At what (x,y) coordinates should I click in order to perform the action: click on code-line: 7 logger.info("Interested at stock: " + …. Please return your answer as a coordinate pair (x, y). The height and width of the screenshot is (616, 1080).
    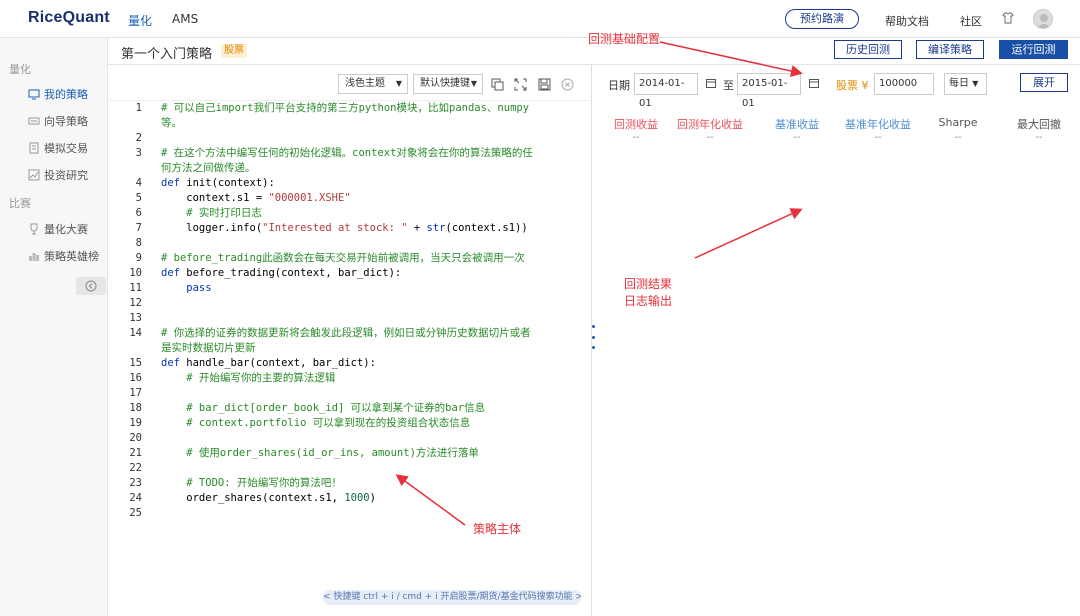
    Looking at the image, I should click on (350, 228).